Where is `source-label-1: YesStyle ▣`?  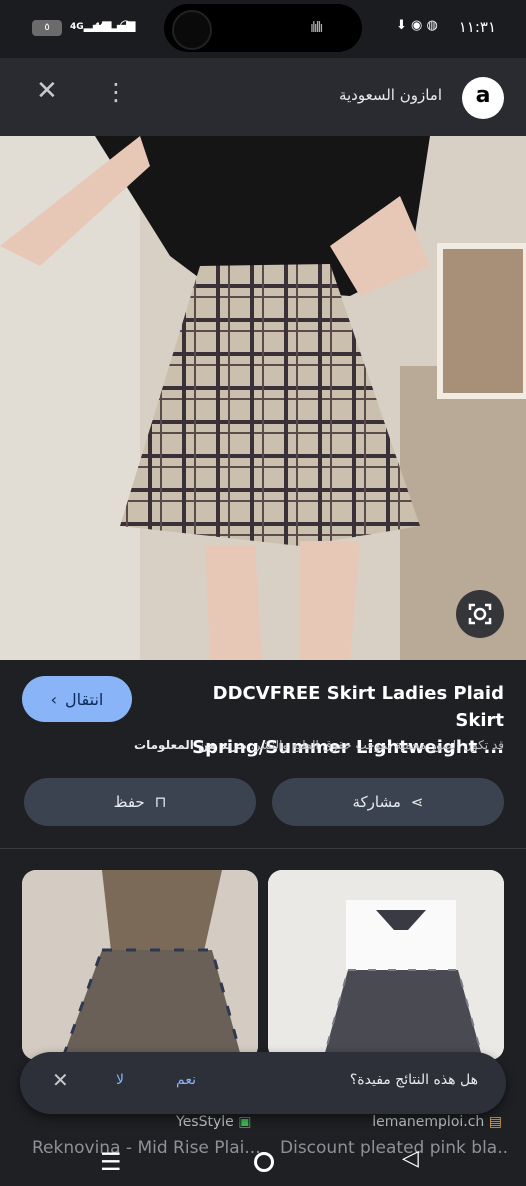 source-label-1: YesStyle ▣ is located at coordinates (214, 1122).